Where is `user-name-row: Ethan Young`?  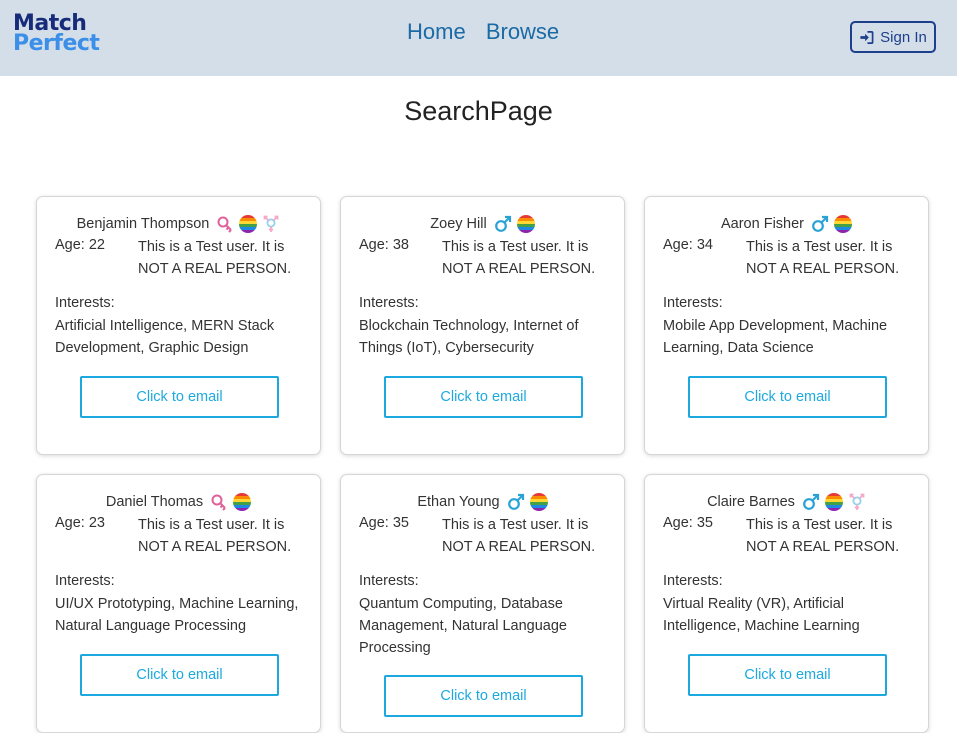 user-name-row: Ethan Young is located at coordinates (482, 502).